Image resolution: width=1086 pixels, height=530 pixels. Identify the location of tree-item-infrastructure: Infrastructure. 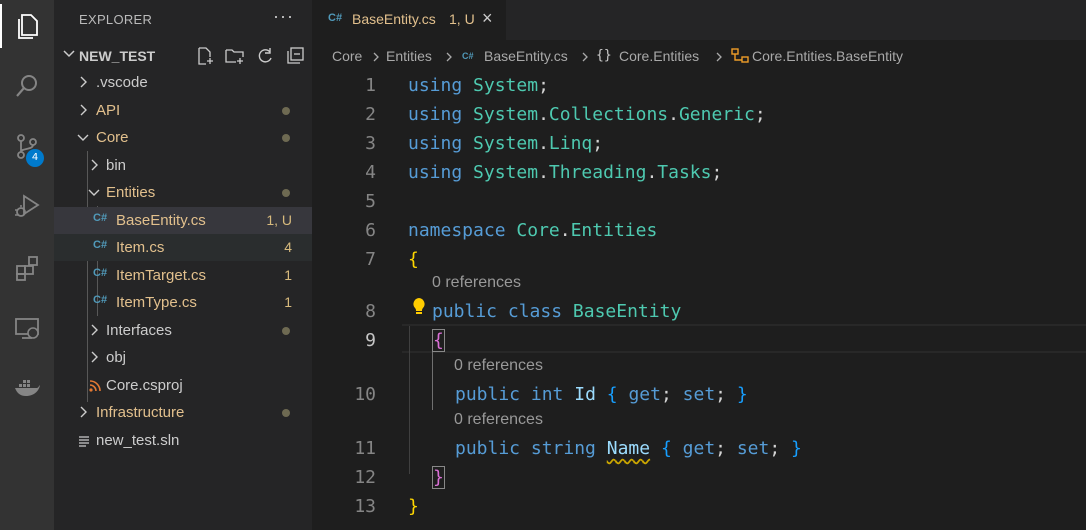
(183, 412).